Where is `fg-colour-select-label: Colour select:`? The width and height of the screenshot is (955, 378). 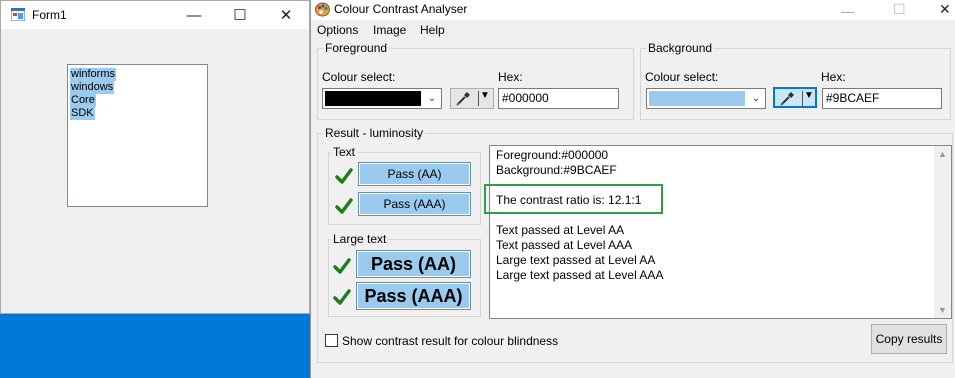
fg-colour-select-label: Colour select: is located at coordinates (359, 77).